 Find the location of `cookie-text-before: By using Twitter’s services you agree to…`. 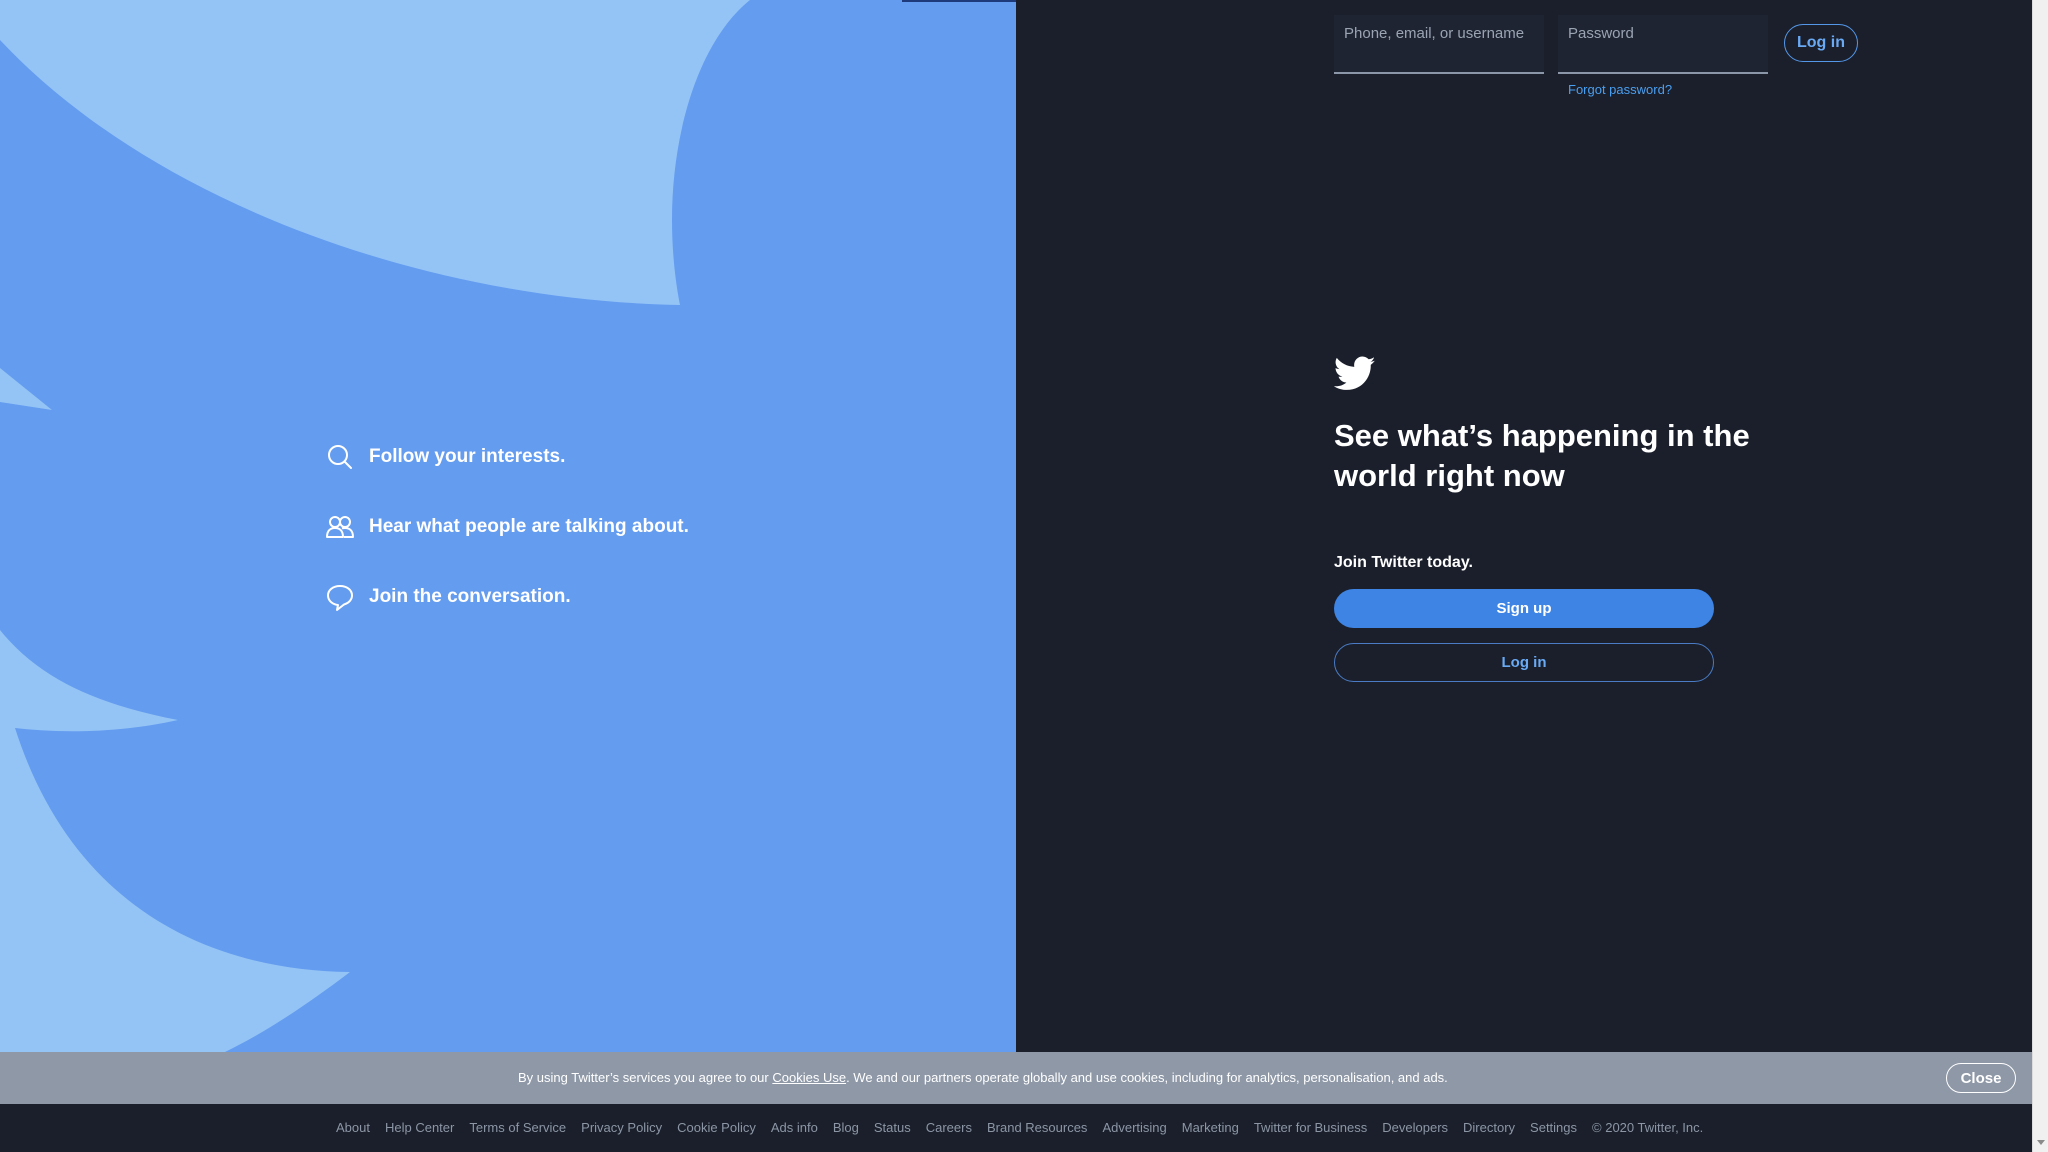

cookie-text-before: By using Twitter’s services you agree to… is located at coordinates (645, 1077).